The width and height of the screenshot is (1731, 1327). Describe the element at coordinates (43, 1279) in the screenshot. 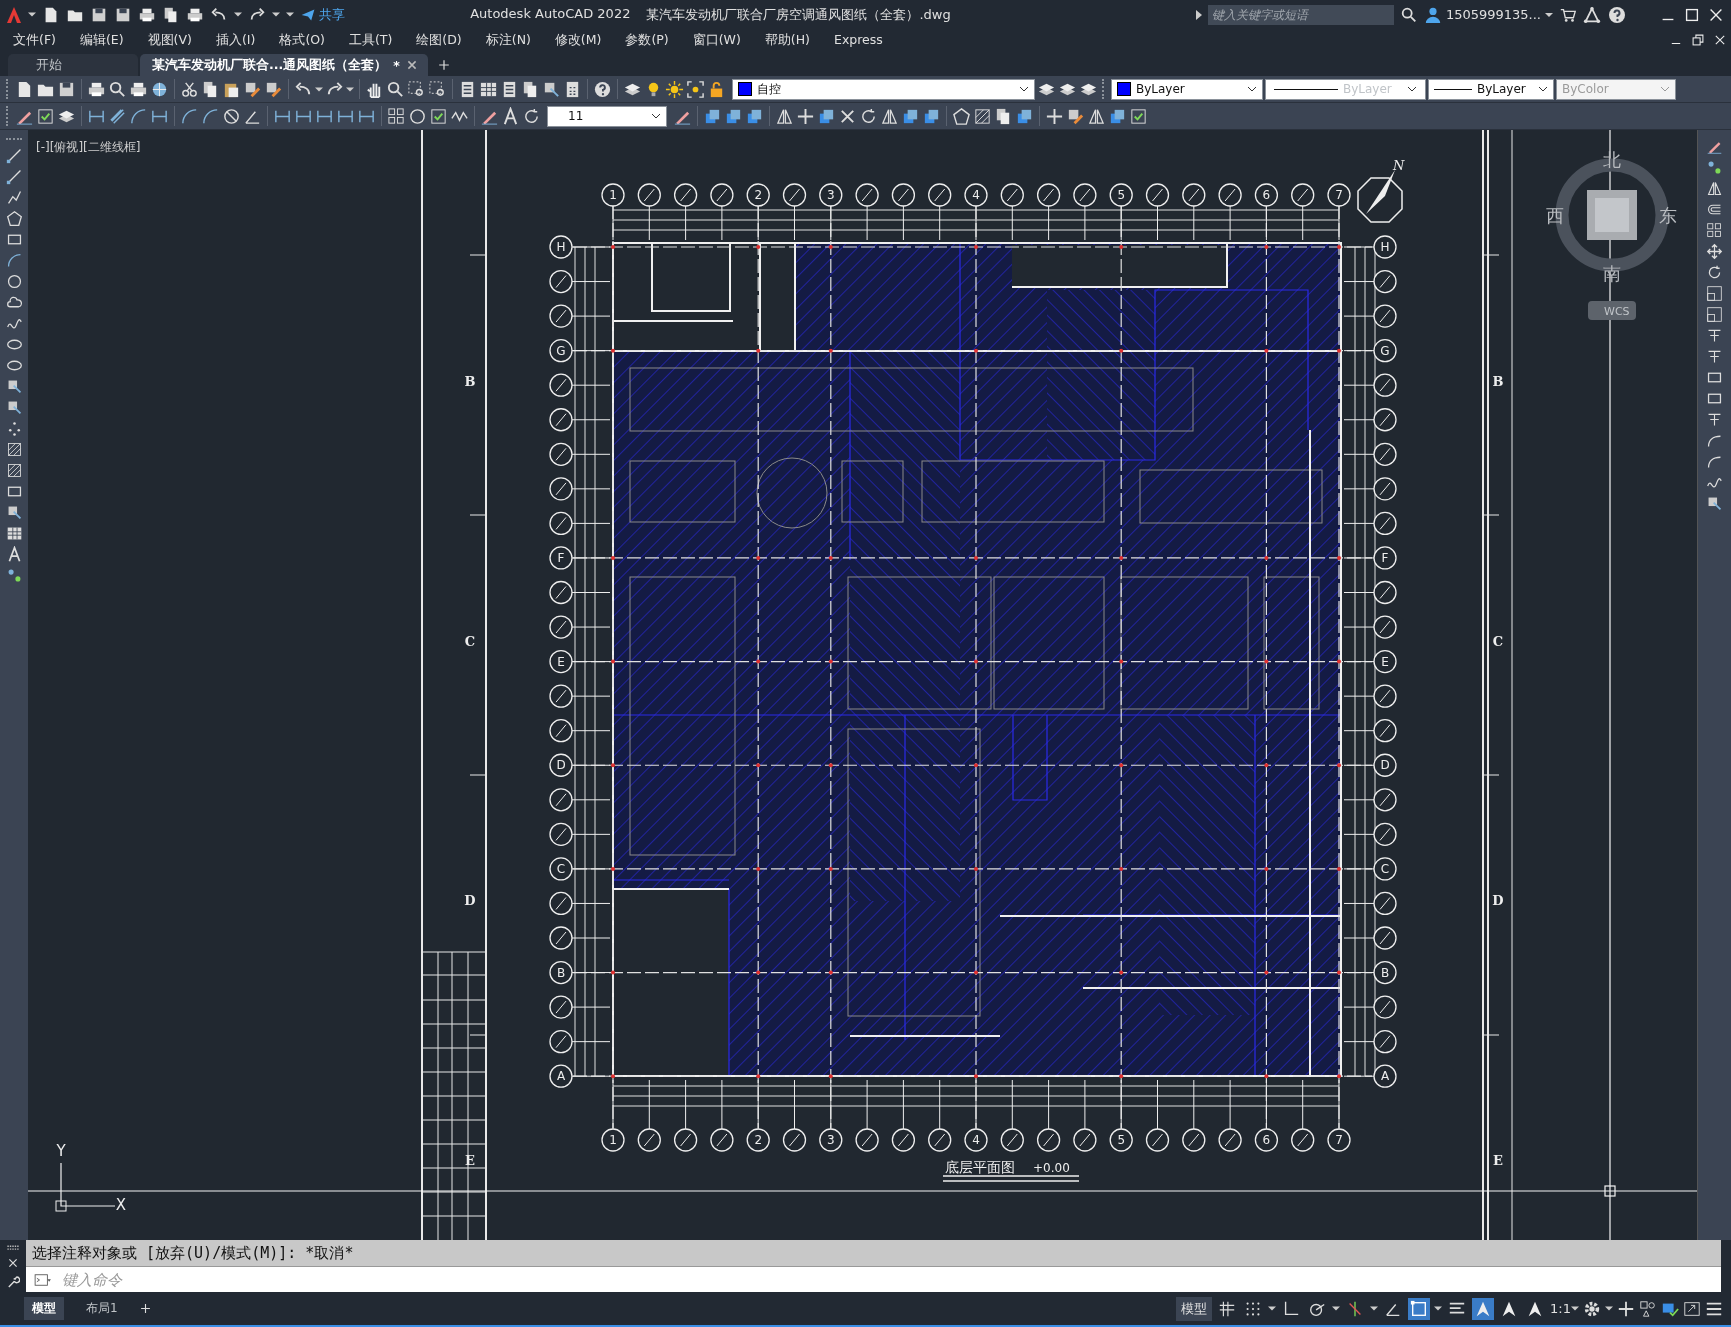

I see `terminal-icon` at that location.